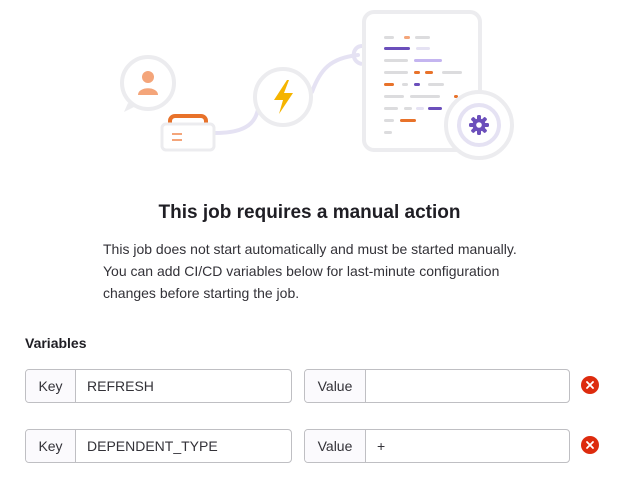 Image resolution: width=619 pixels, height=481 pixels. I want to click on lightning-icon, so click(283, 97).